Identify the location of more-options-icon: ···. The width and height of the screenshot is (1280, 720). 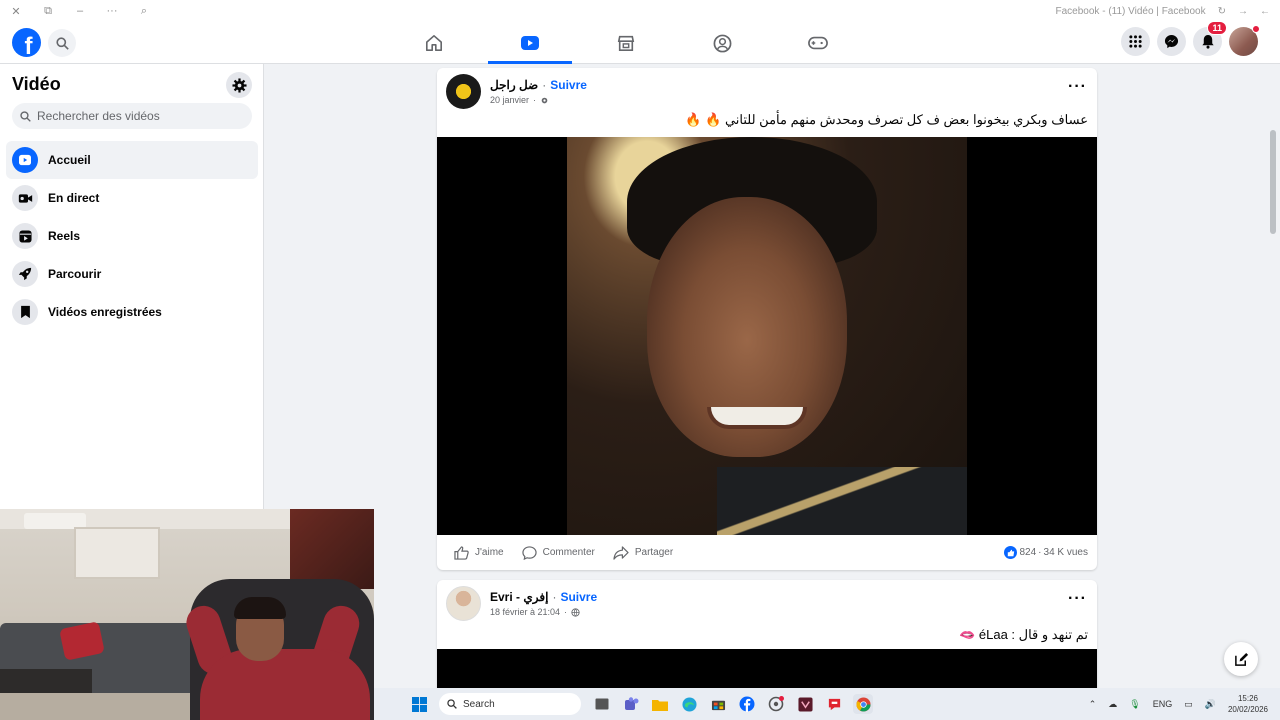
(112, 11).